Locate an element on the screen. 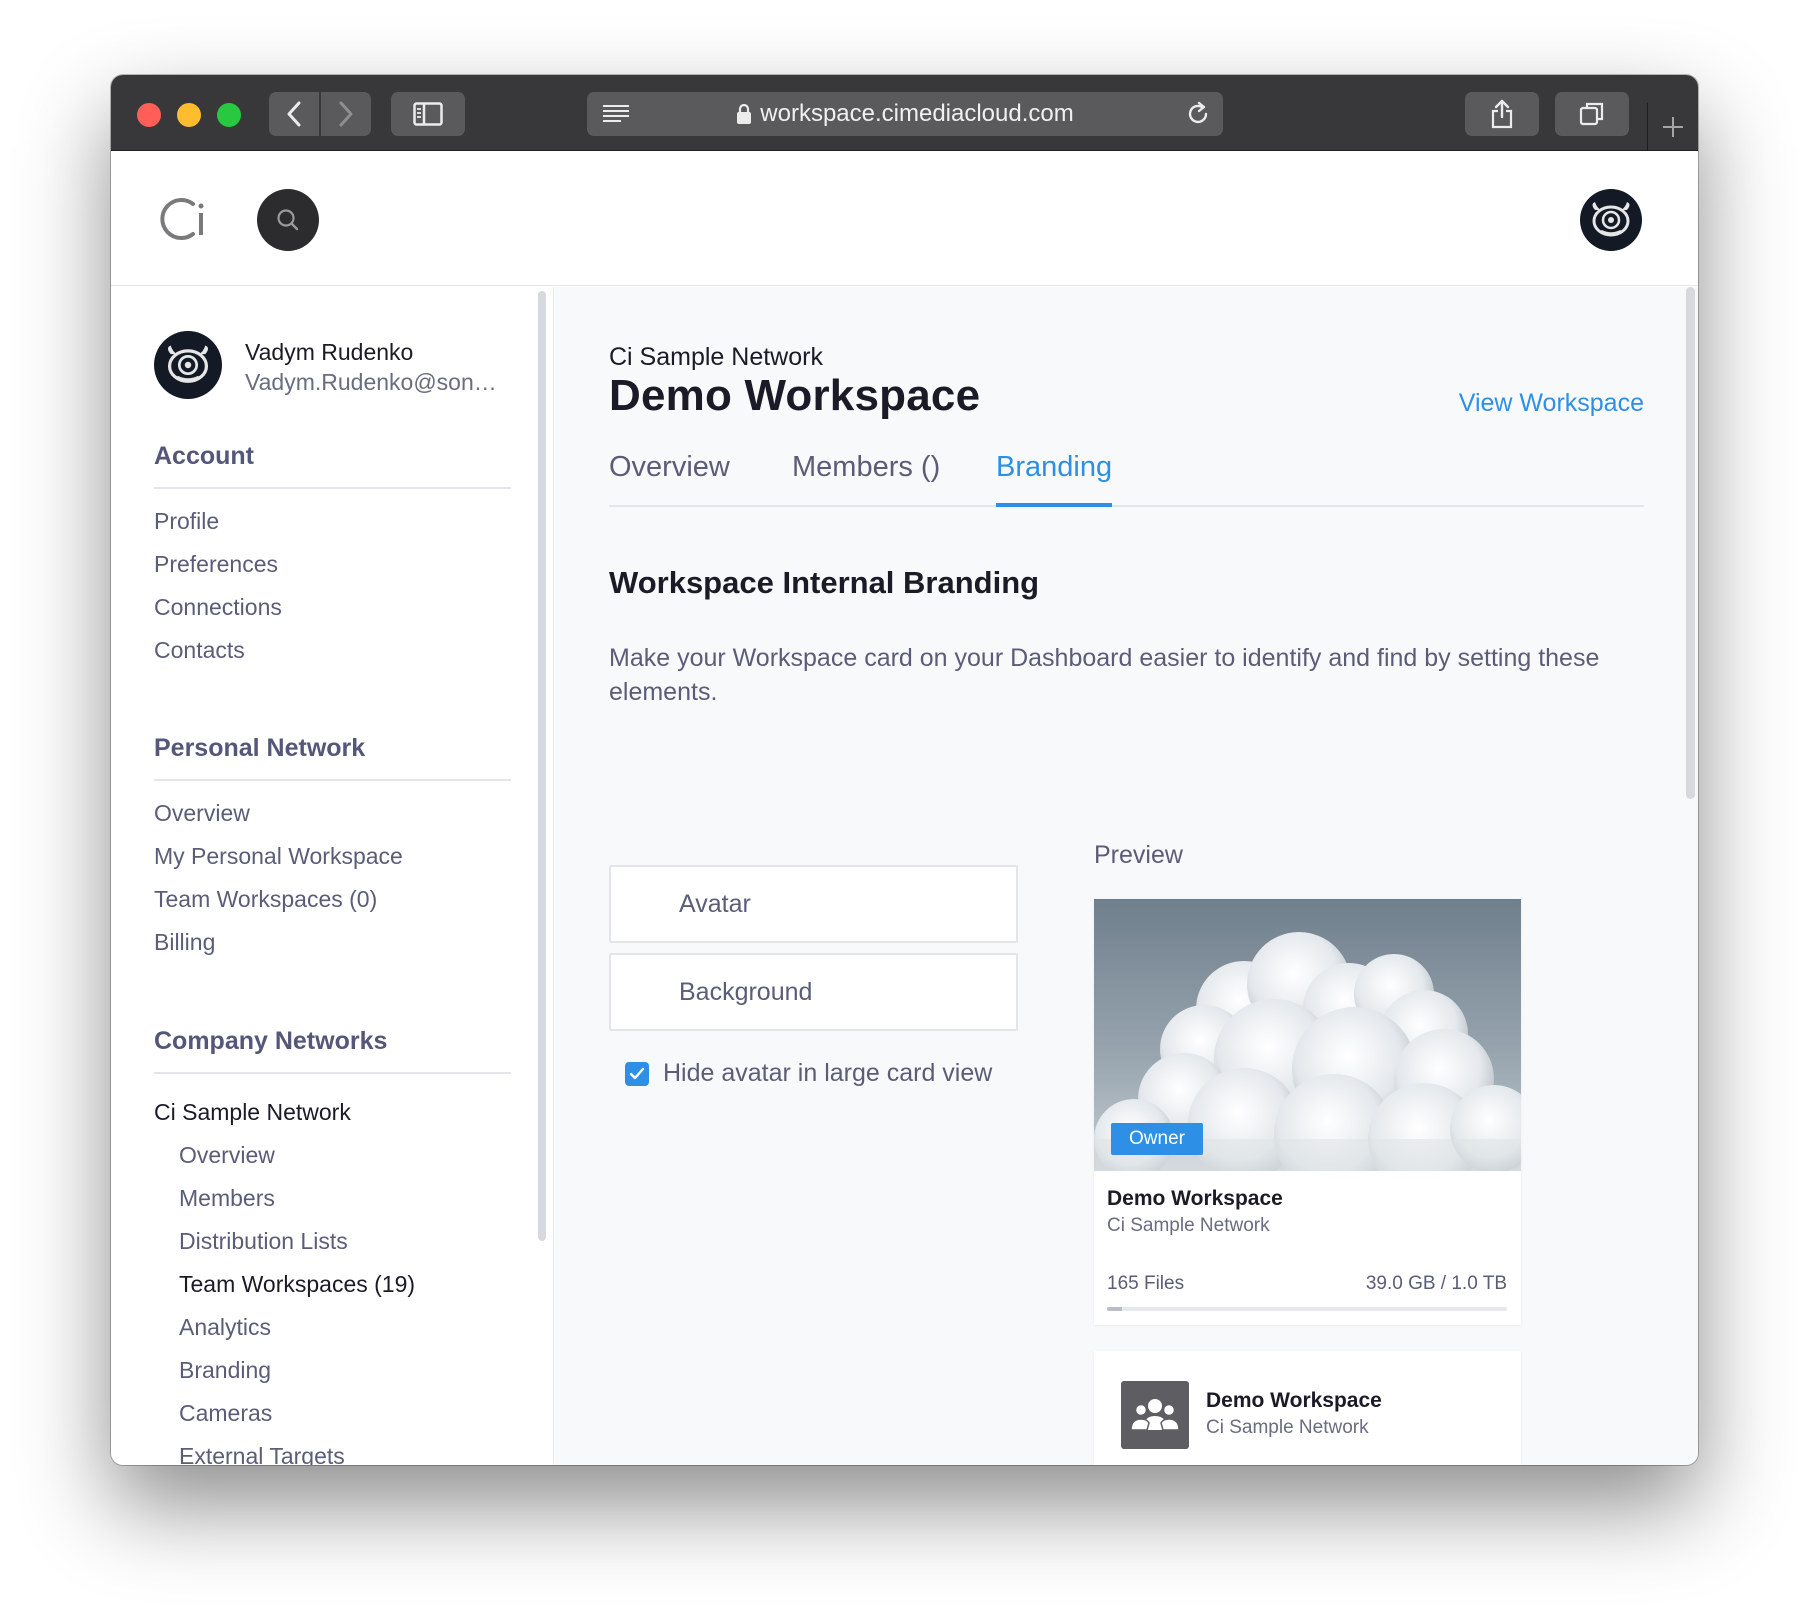 This screenshot has height=1610, width=1806. hide-avatar-option: Hide avatar in large card view is located at coordinates (808, 1073).